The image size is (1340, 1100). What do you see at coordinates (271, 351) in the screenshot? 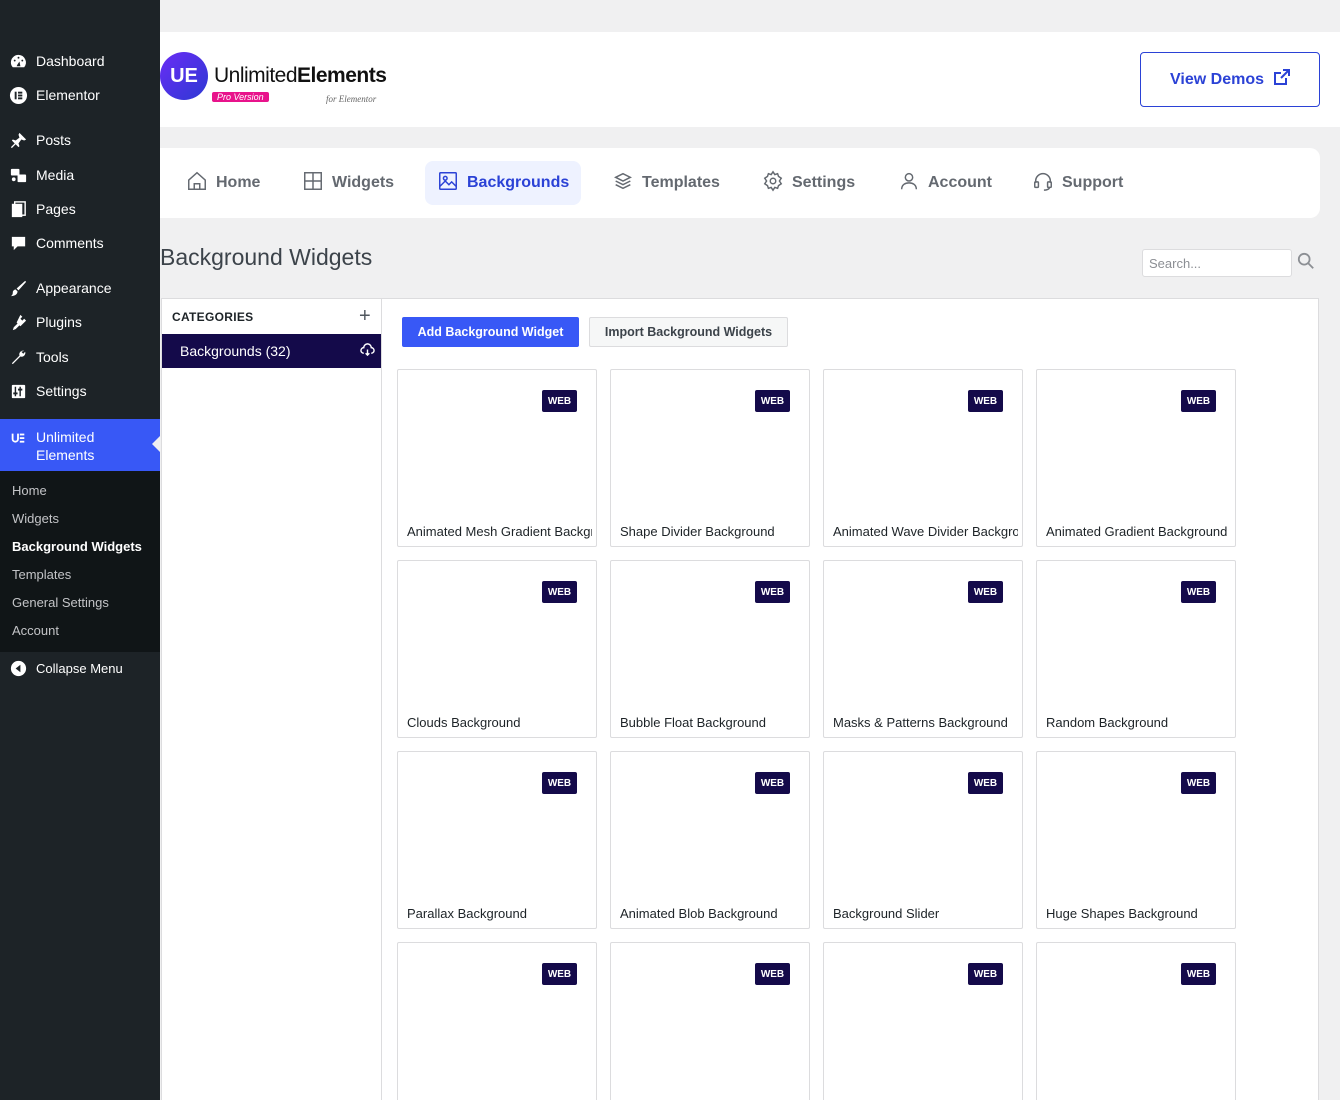
I see `category-item: Backgrounds (32)` at bounding box center [271, 351].